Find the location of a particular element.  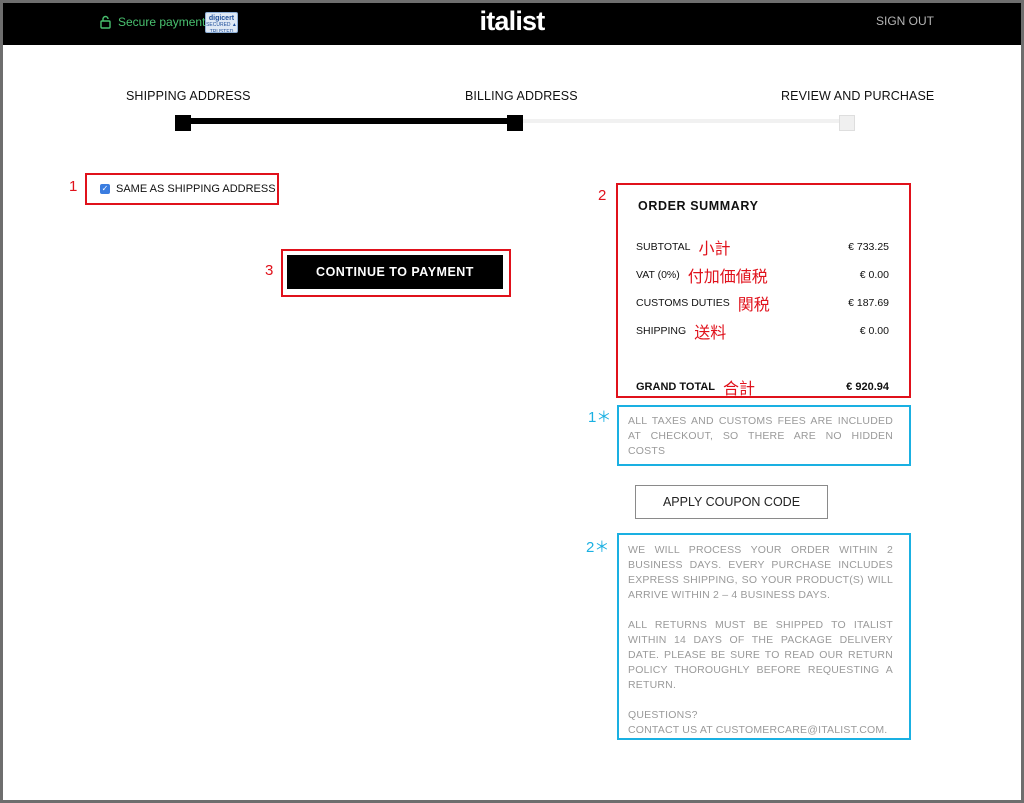

summary-row-shipping: SHIPPING 送料 € 0.00 is located at coordinates (762, 331).